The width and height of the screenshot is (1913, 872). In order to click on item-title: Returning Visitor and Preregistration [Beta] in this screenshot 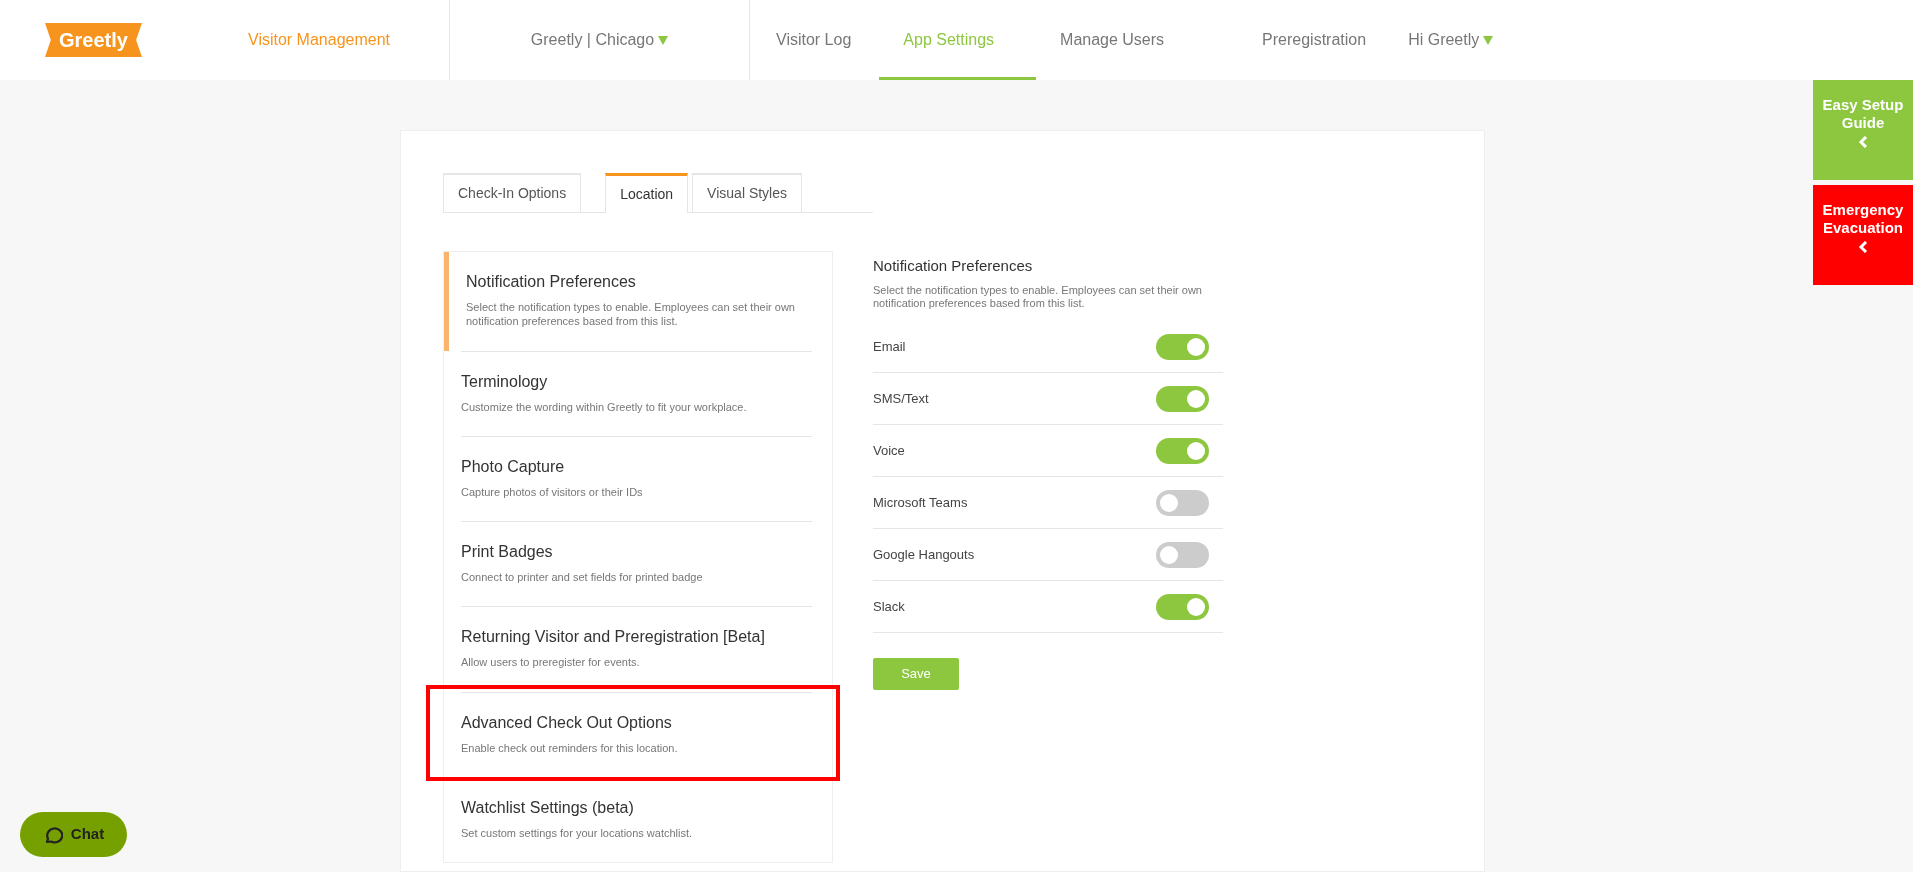, I will do `click(613, 637)`.